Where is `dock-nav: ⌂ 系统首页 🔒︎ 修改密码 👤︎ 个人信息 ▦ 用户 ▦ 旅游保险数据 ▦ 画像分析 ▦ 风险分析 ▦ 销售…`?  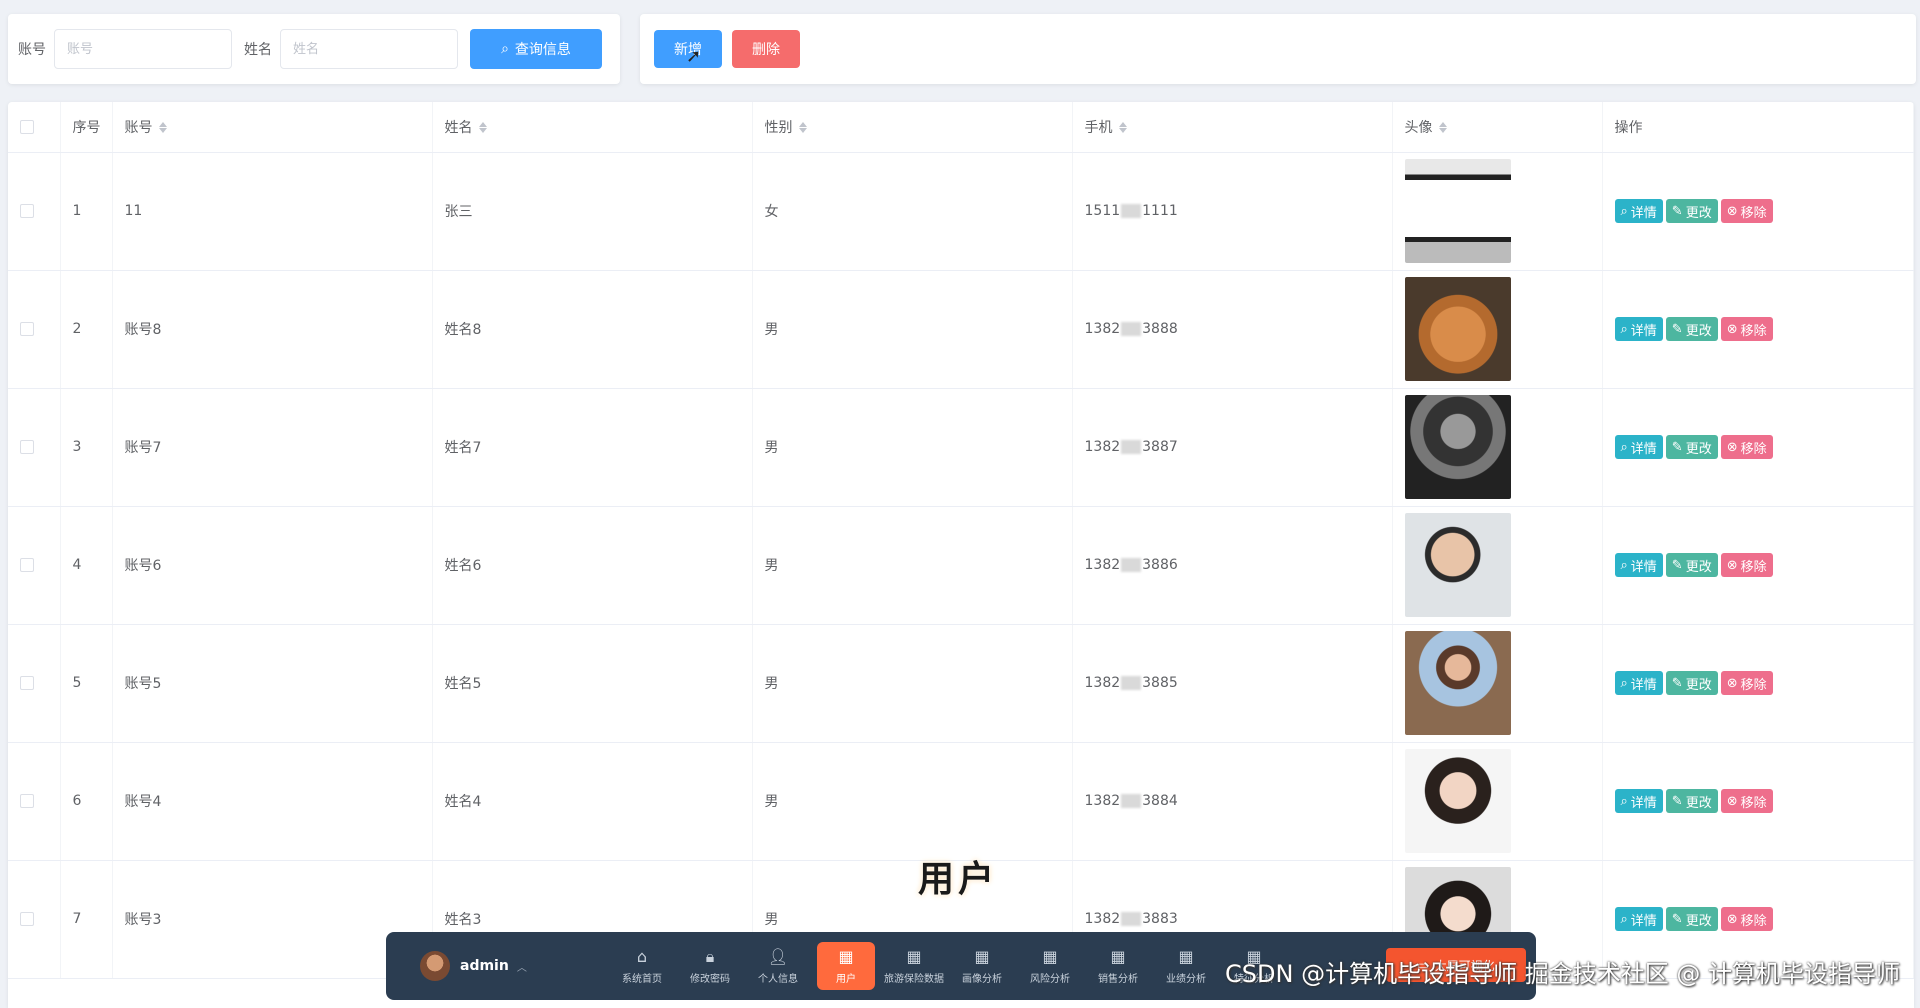
dock-nav: ⌂ 系统首页 🔒︎ 修改密码 👤︎ 个人信息 ▦ 用户 ▦ 旅游保险数据 ▦ 画像分析 ▦ 风险分析 ▦ 销售… is located at coordinates (948, 966).